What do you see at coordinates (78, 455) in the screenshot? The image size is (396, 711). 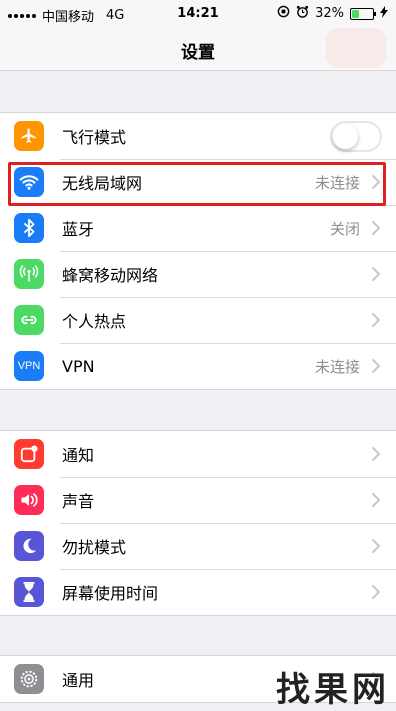 I see `row-label: 通知` at bounding box center [78, 455].